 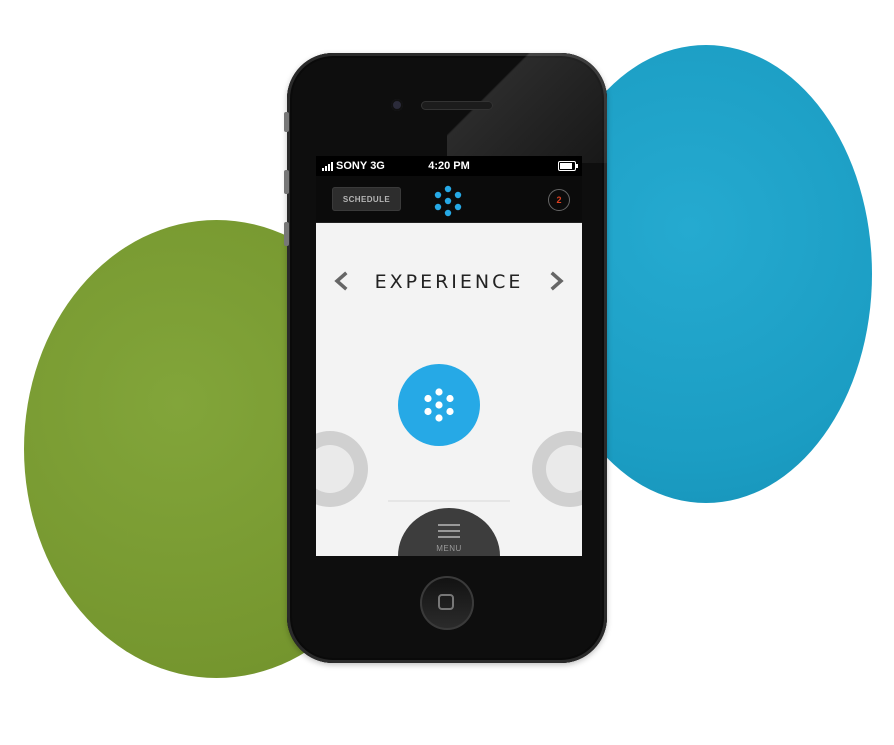 I want to click on app-header: SCHEDULE 2, so click(x=449, y=199).